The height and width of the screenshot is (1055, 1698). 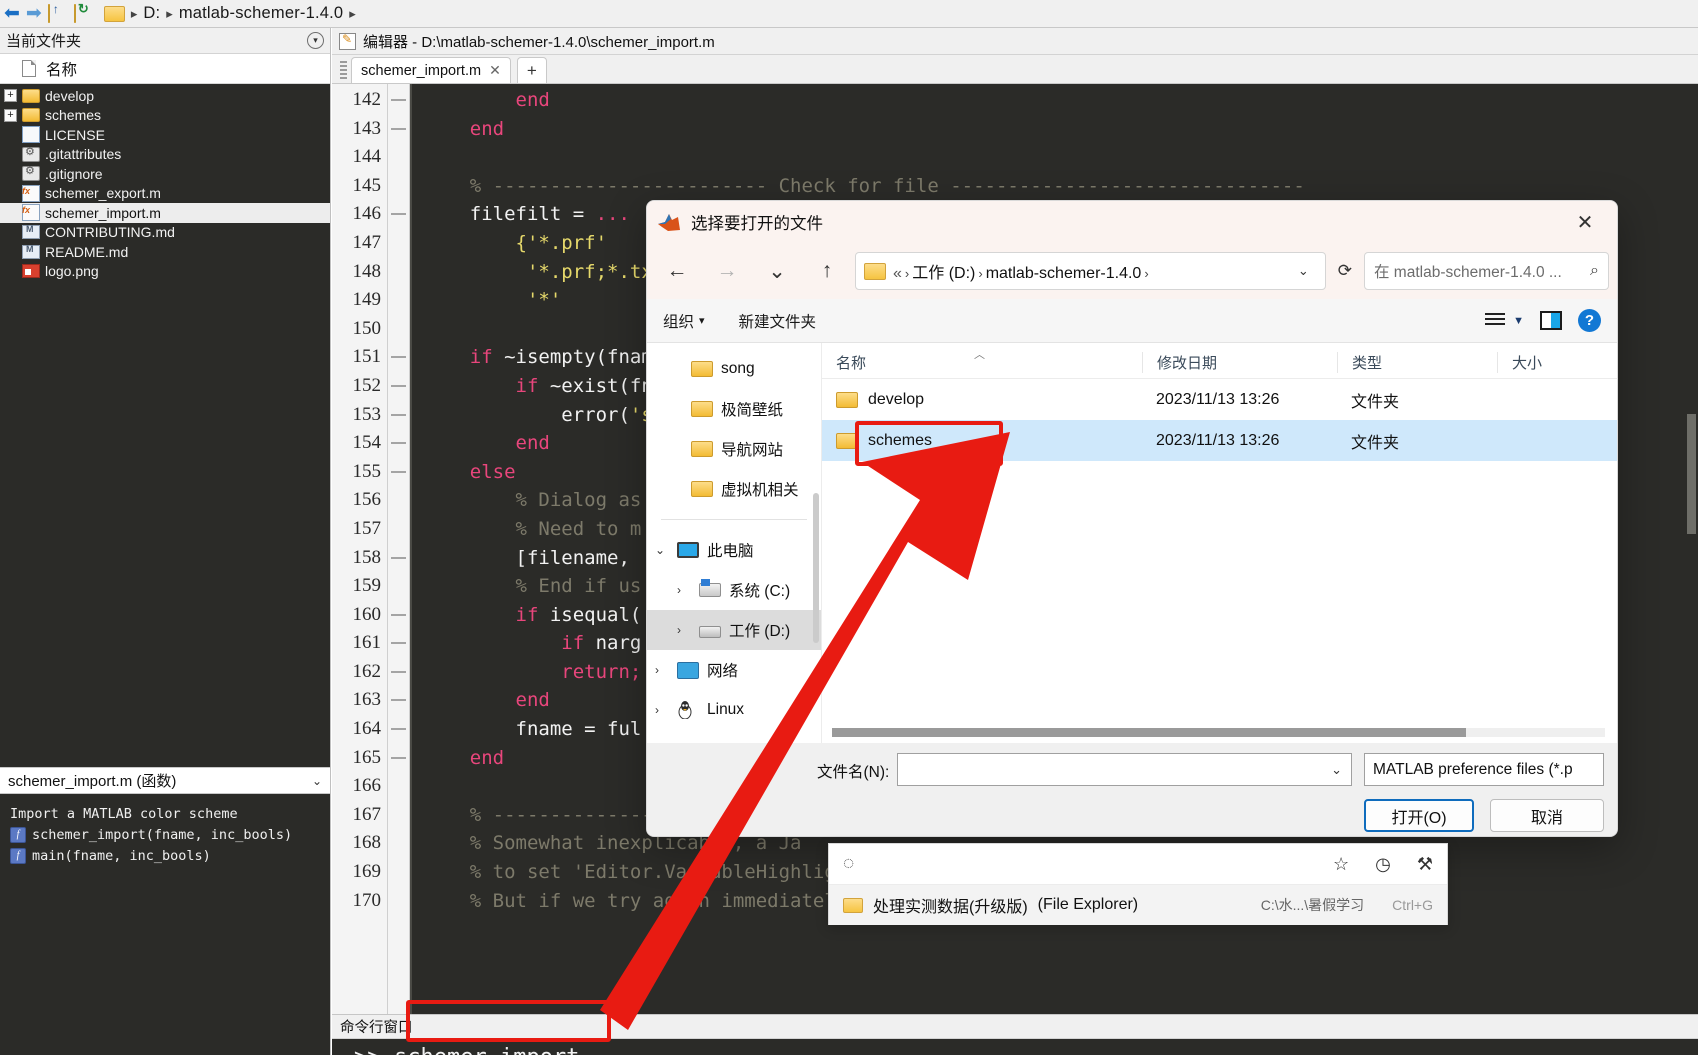 What do you see at coordinates (1495, 320) in the screenshot?
I see `list-view-icon` at bounding box center [1495, 320].